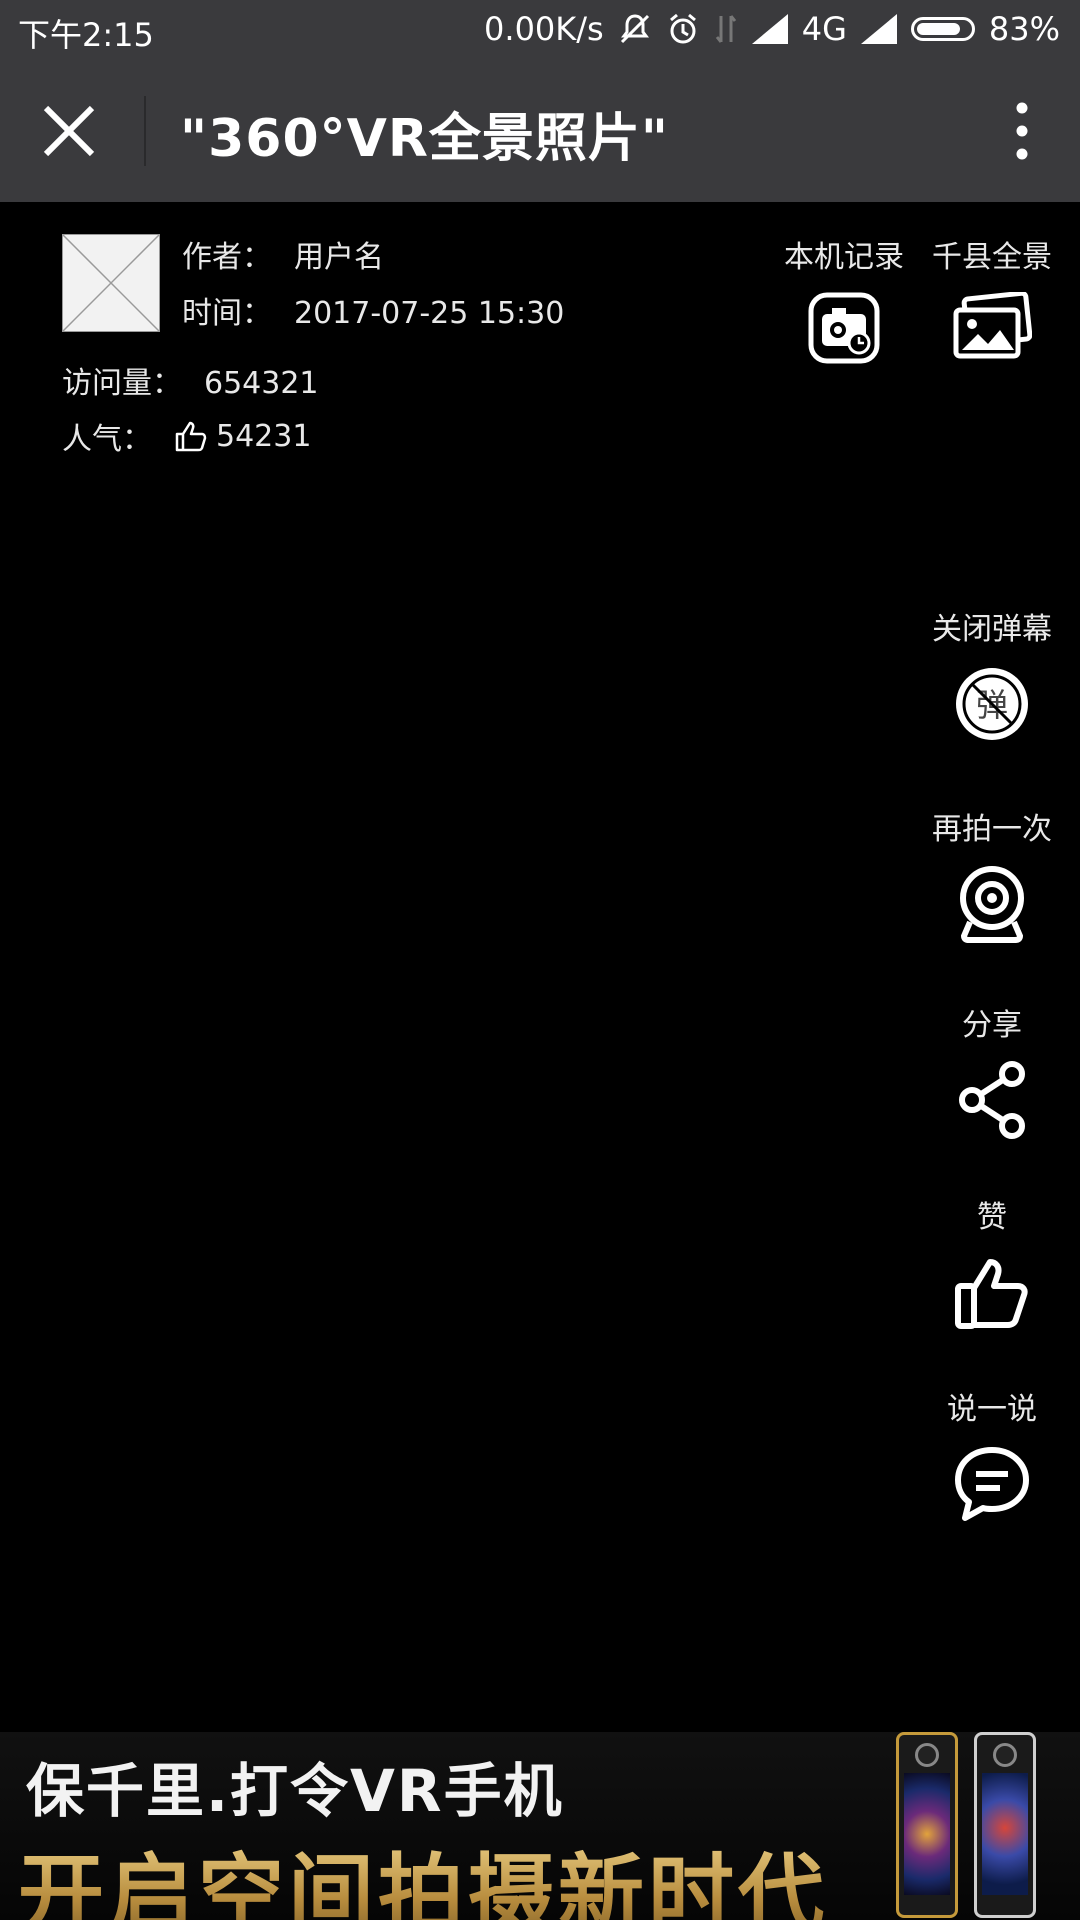  Describe the element at coordinates (992, 328) in the screenshot. I see `photos-icon` at that location.